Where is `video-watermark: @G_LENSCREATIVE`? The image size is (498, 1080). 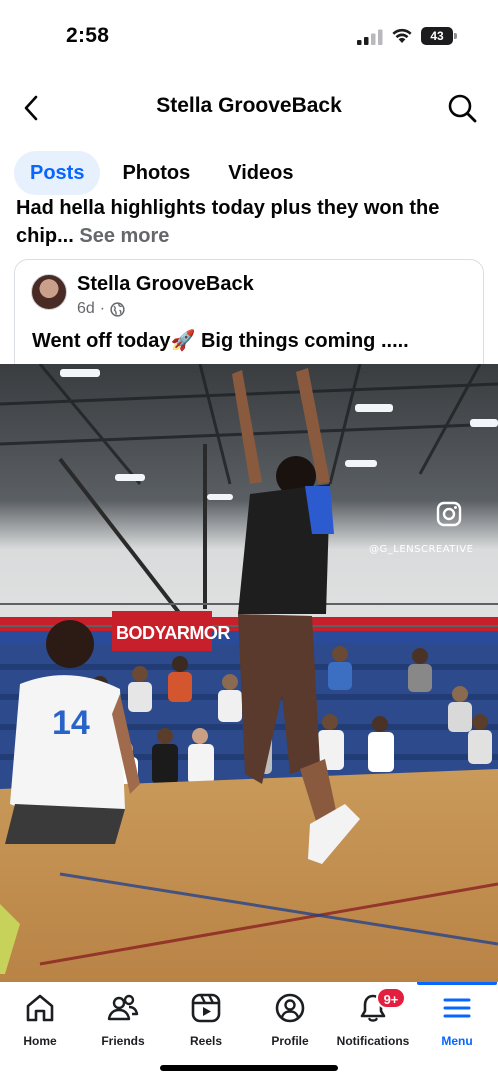
video-watermark: @G_LENSCREATIVE is located at coordinates (421, 549).